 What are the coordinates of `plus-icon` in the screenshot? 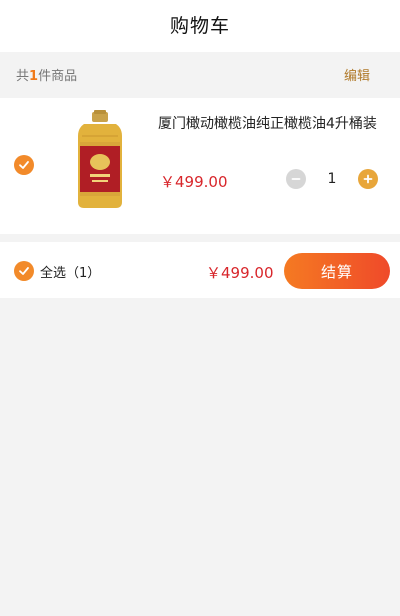 It's located at (368, 179).